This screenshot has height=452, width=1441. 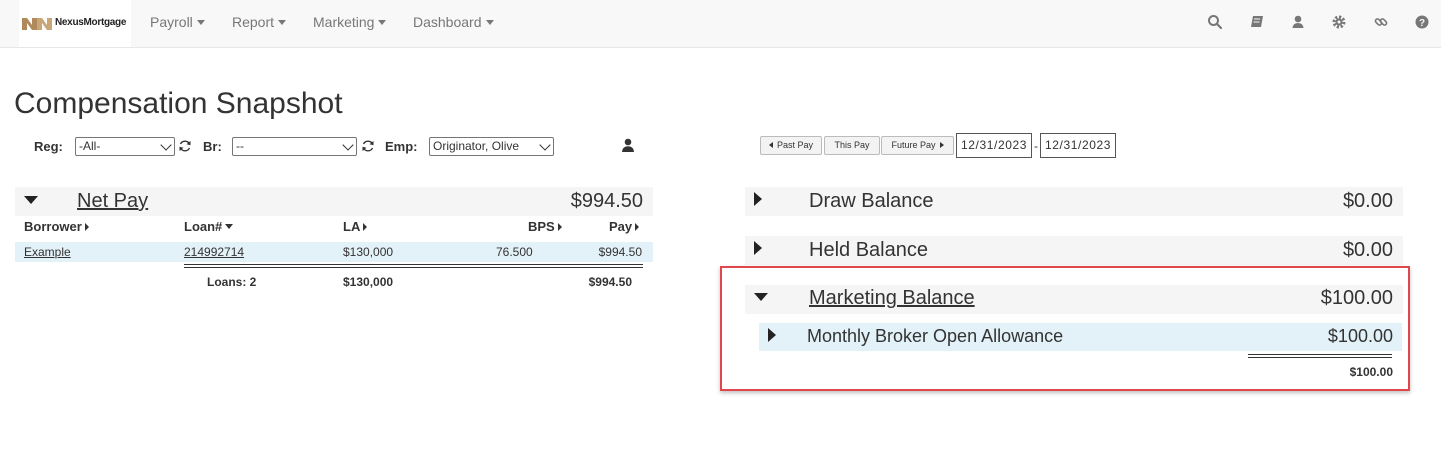 I want to click on future-pay-button: Future Pay, so click(x=917, y=145).